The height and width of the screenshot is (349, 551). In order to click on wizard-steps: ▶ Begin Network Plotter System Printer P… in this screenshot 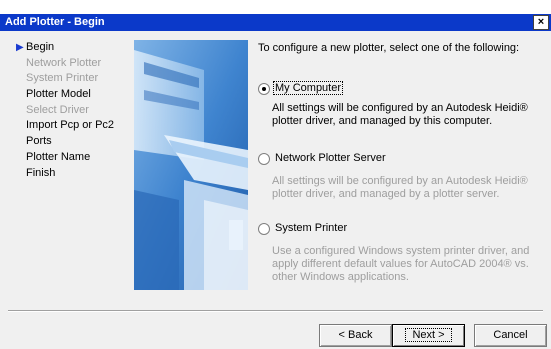, I will do `click(70, 110)`.